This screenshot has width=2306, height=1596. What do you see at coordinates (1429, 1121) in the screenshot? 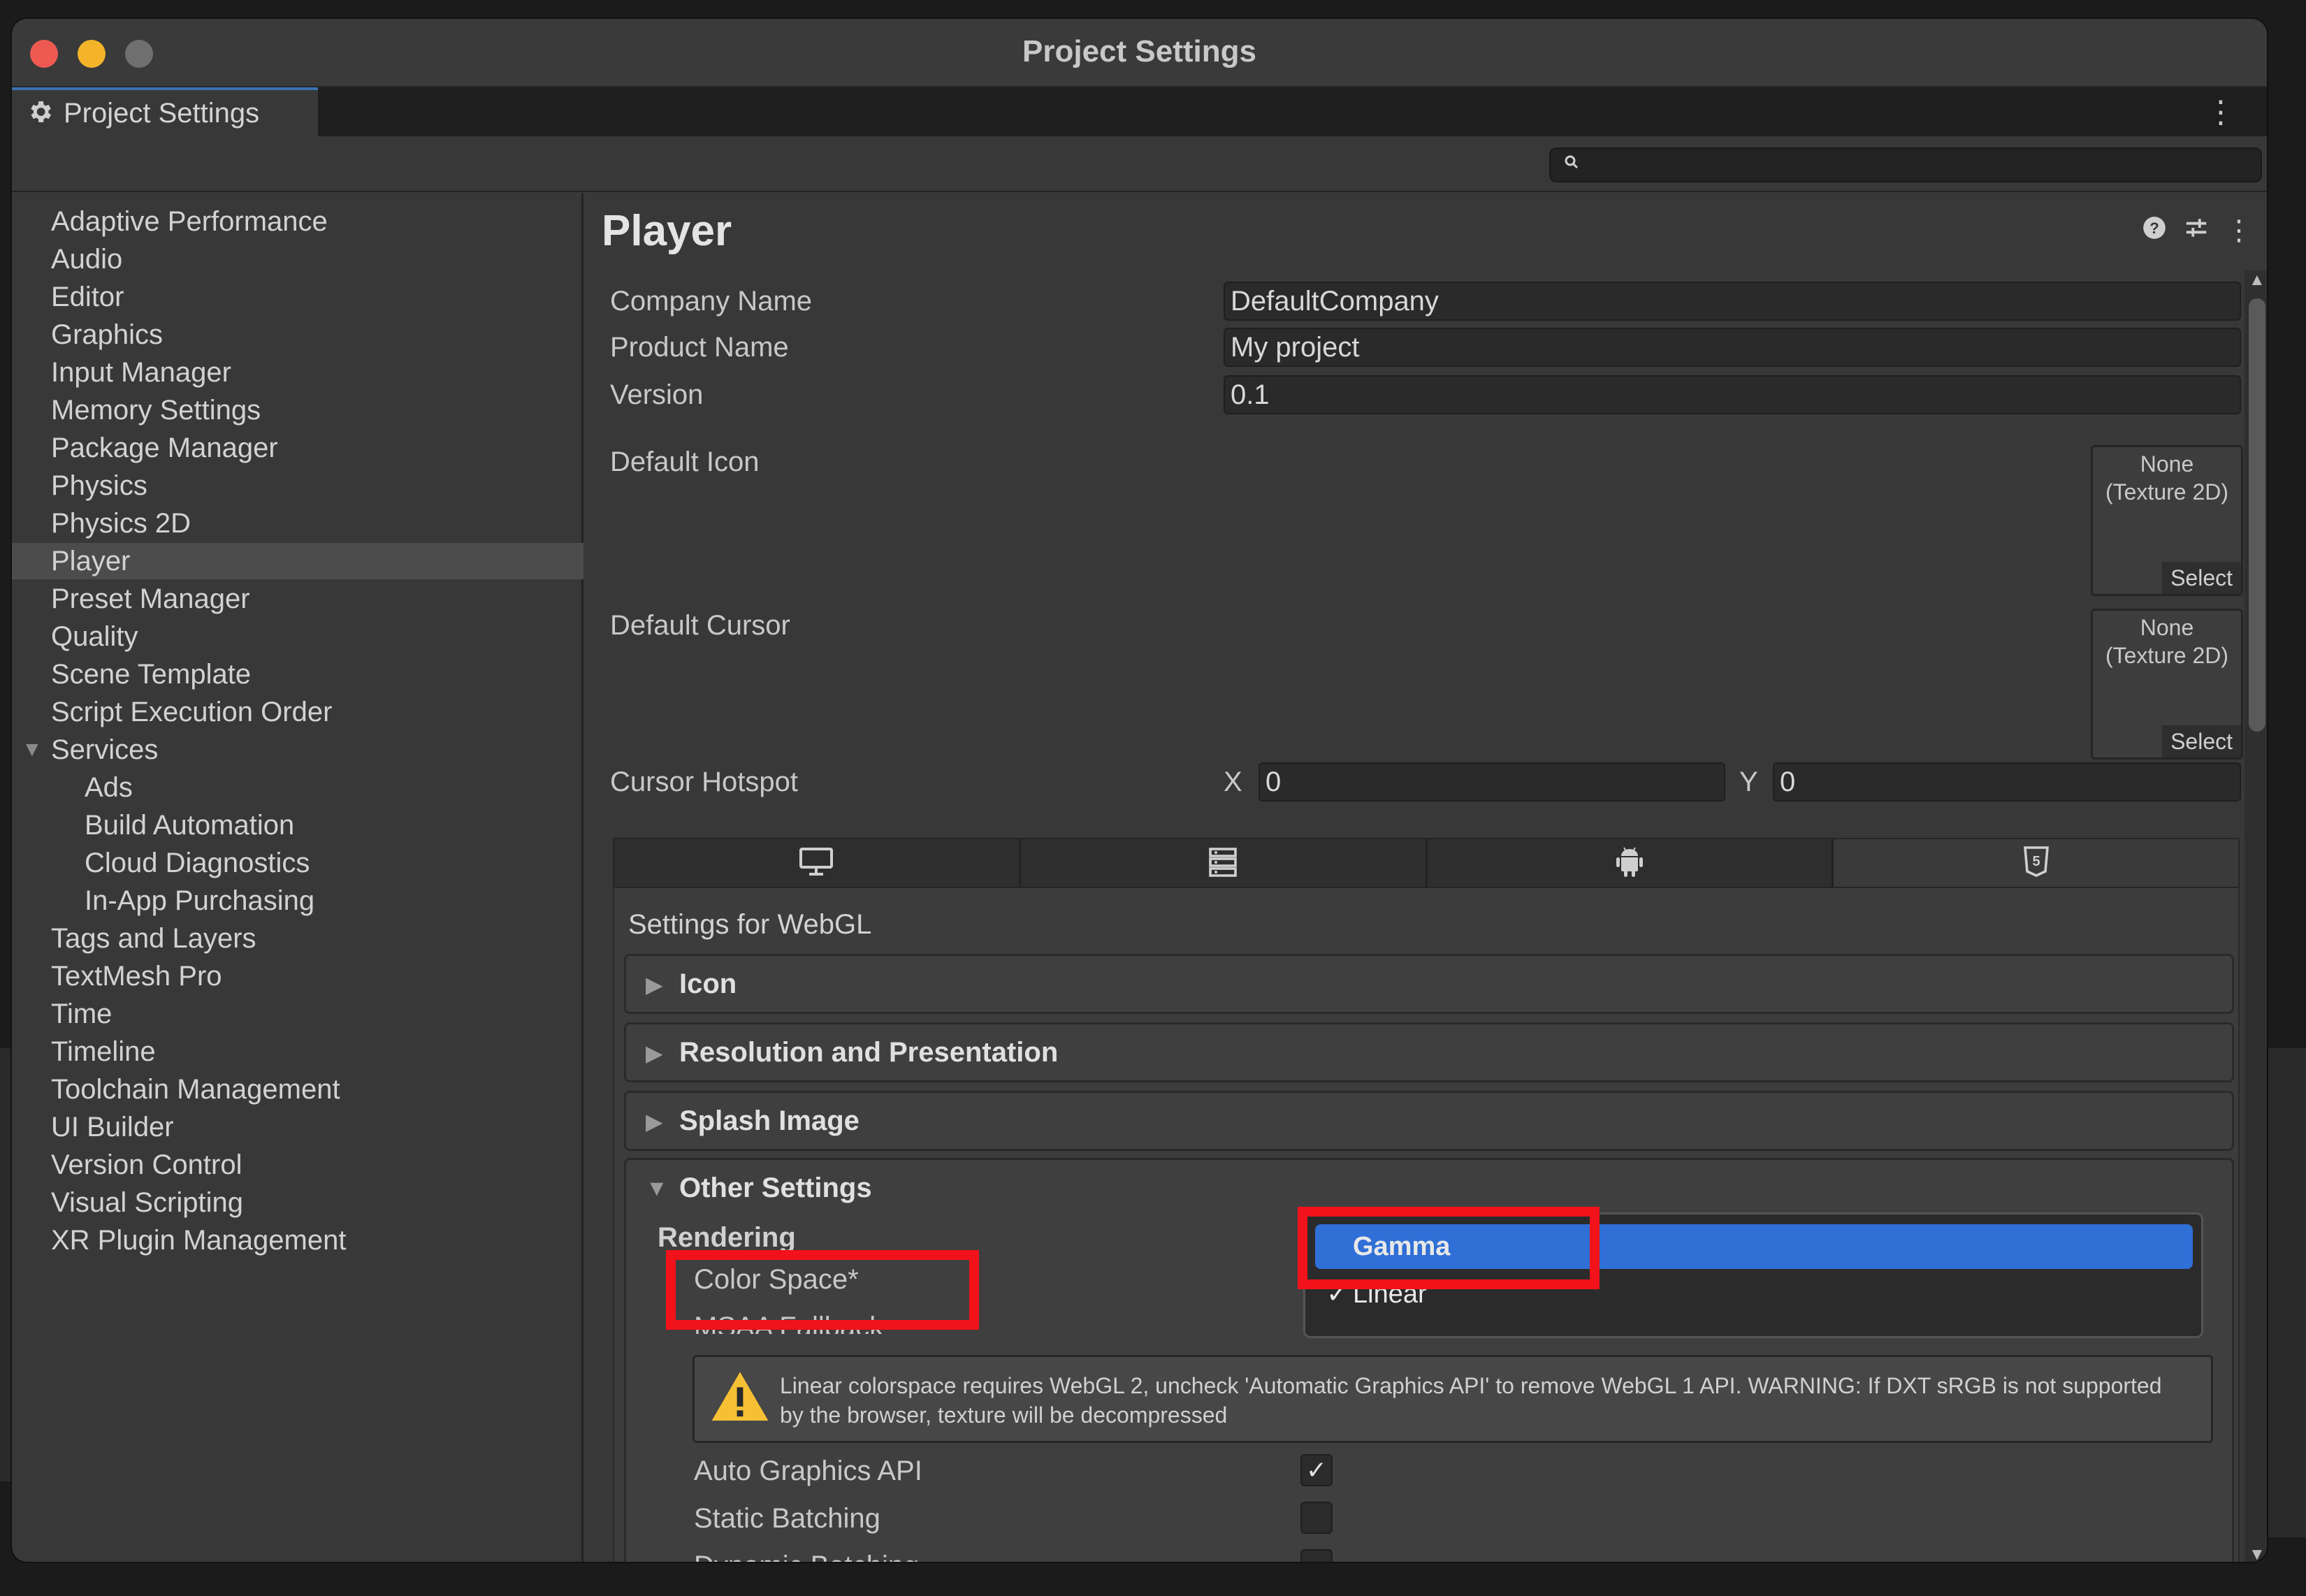
I see `foldout-splash-image: ▶ Splash Image` at bounding box center [1429, 1121].